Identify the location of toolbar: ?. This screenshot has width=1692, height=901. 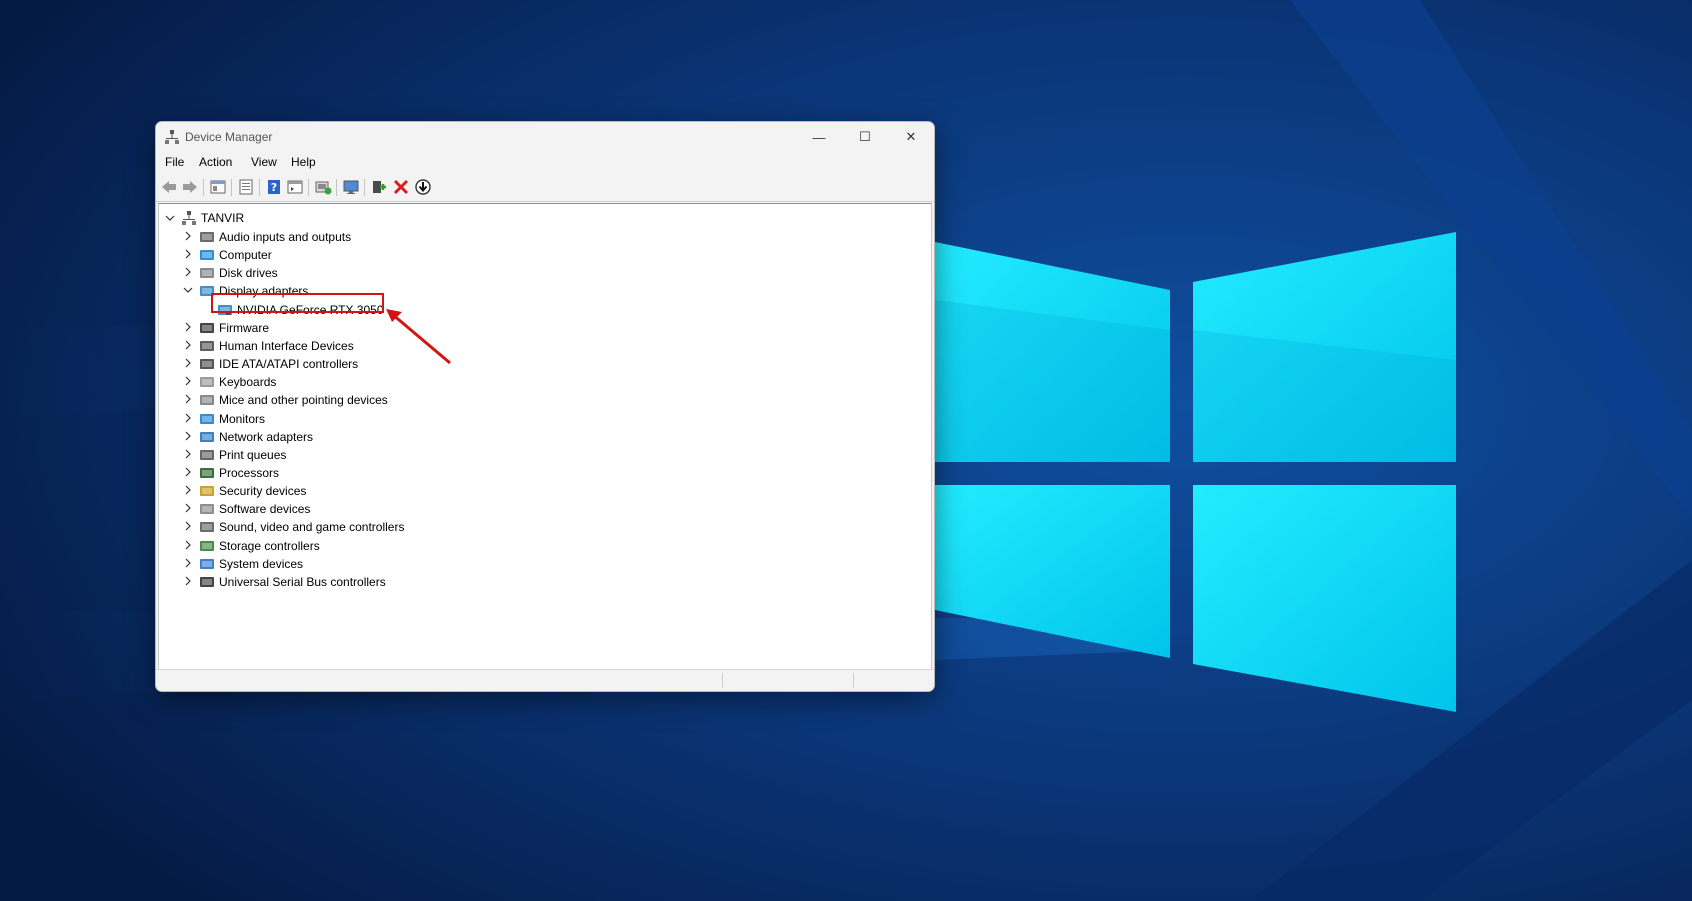
(545, 188).